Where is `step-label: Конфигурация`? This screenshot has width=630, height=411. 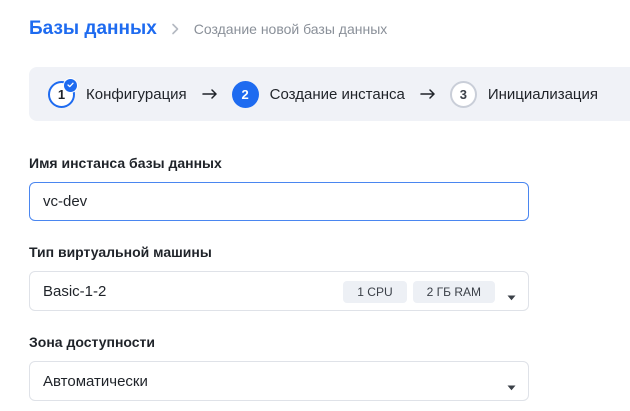 step-label: Конфигурация is located at coordinates (136, 94).